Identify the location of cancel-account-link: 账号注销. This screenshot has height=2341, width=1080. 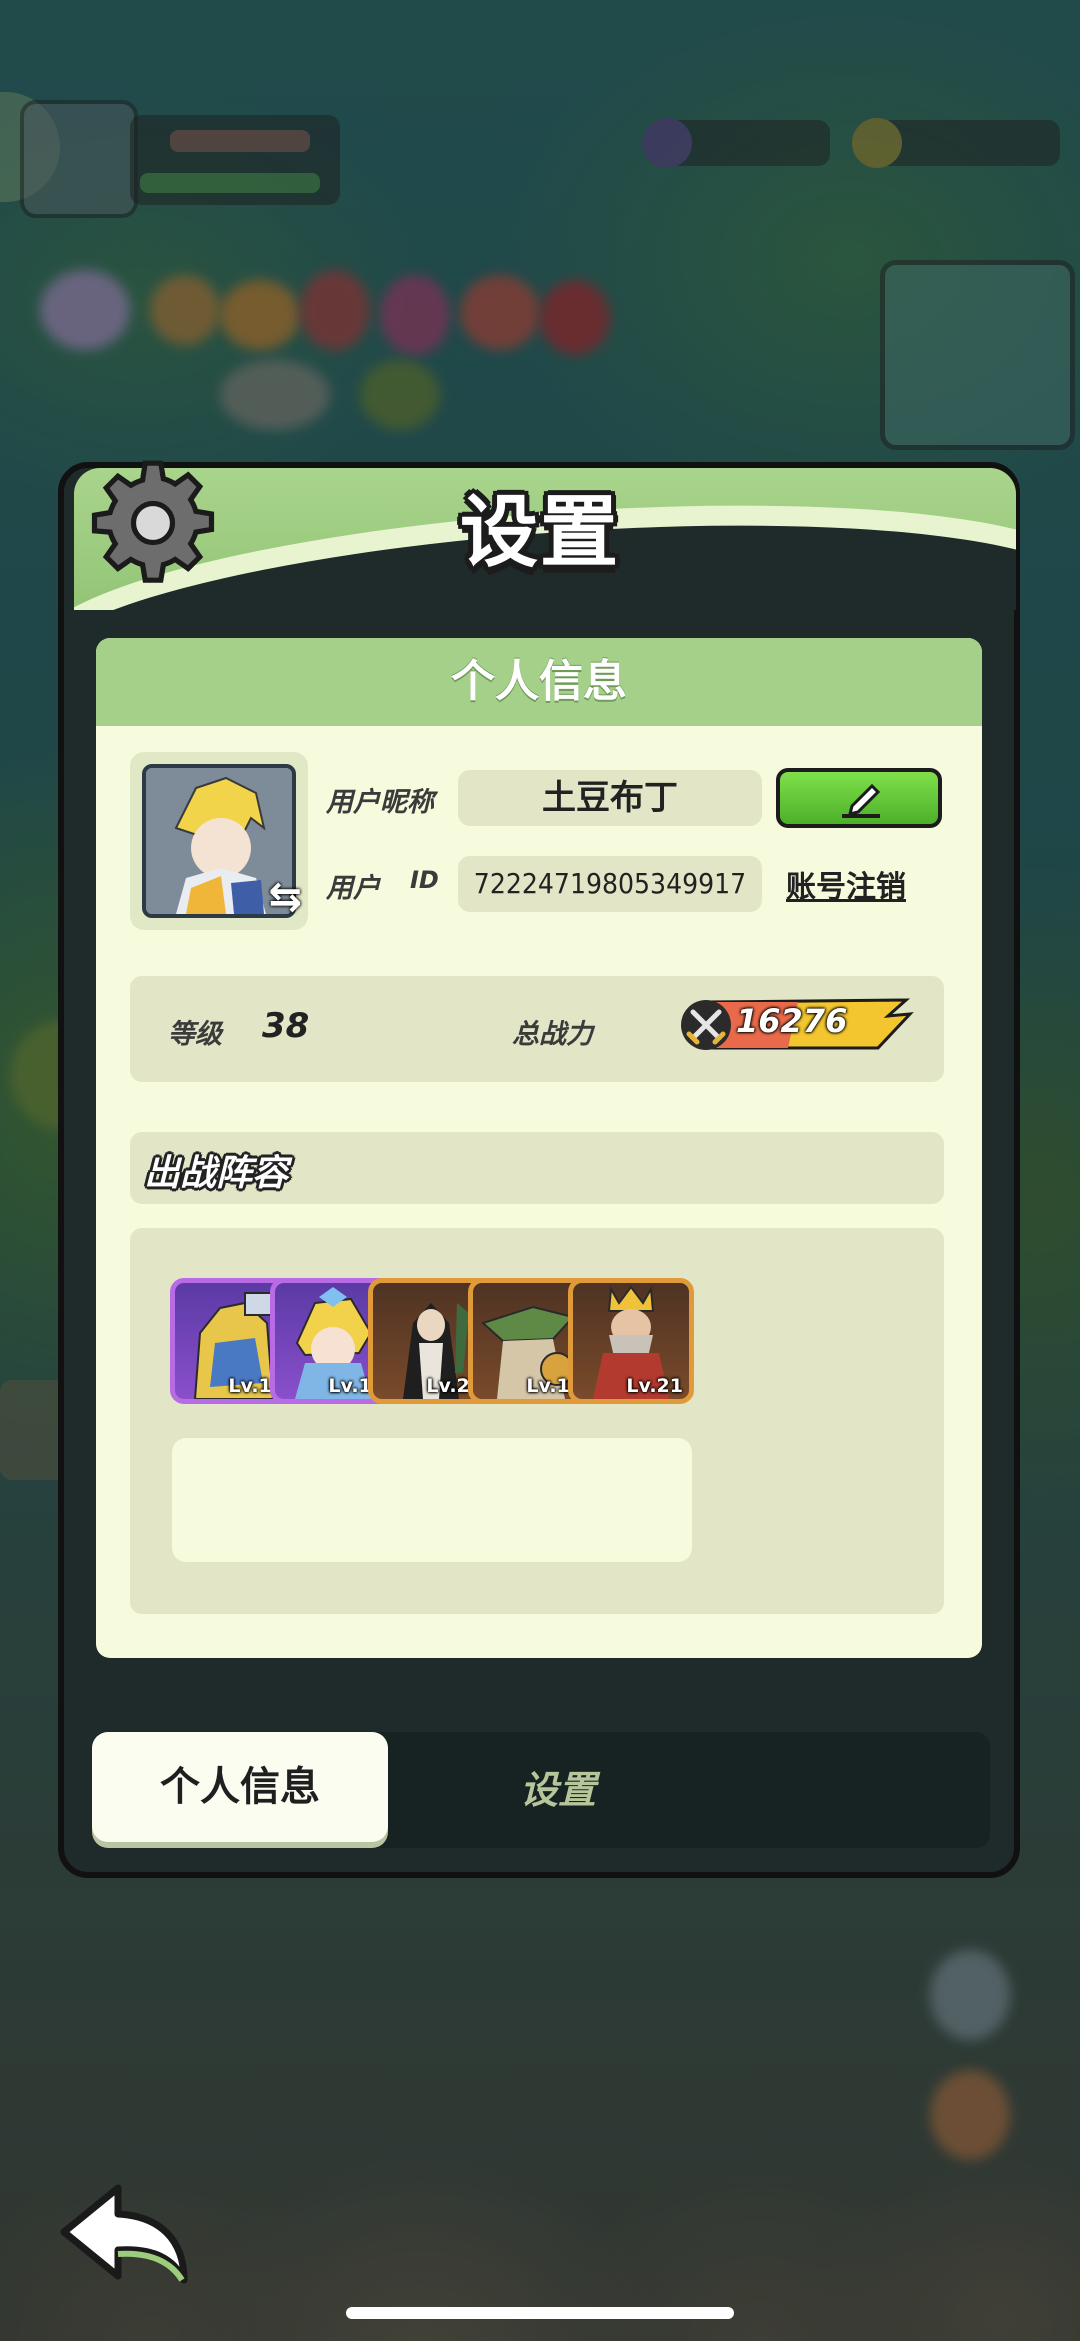
(846, 884).